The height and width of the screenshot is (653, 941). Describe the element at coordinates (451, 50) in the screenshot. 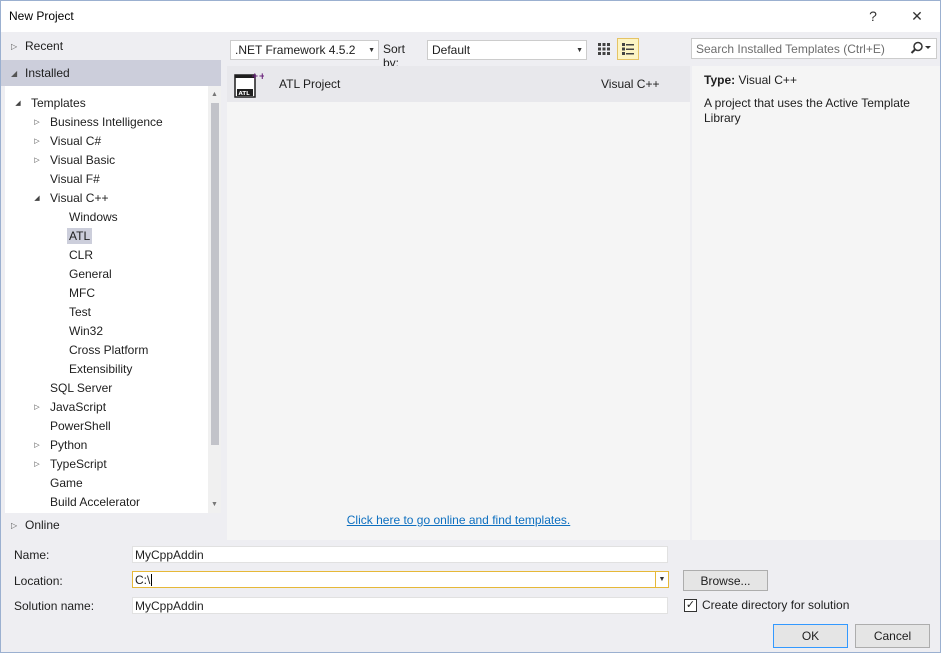

I see `sort-value: Default` at that location.